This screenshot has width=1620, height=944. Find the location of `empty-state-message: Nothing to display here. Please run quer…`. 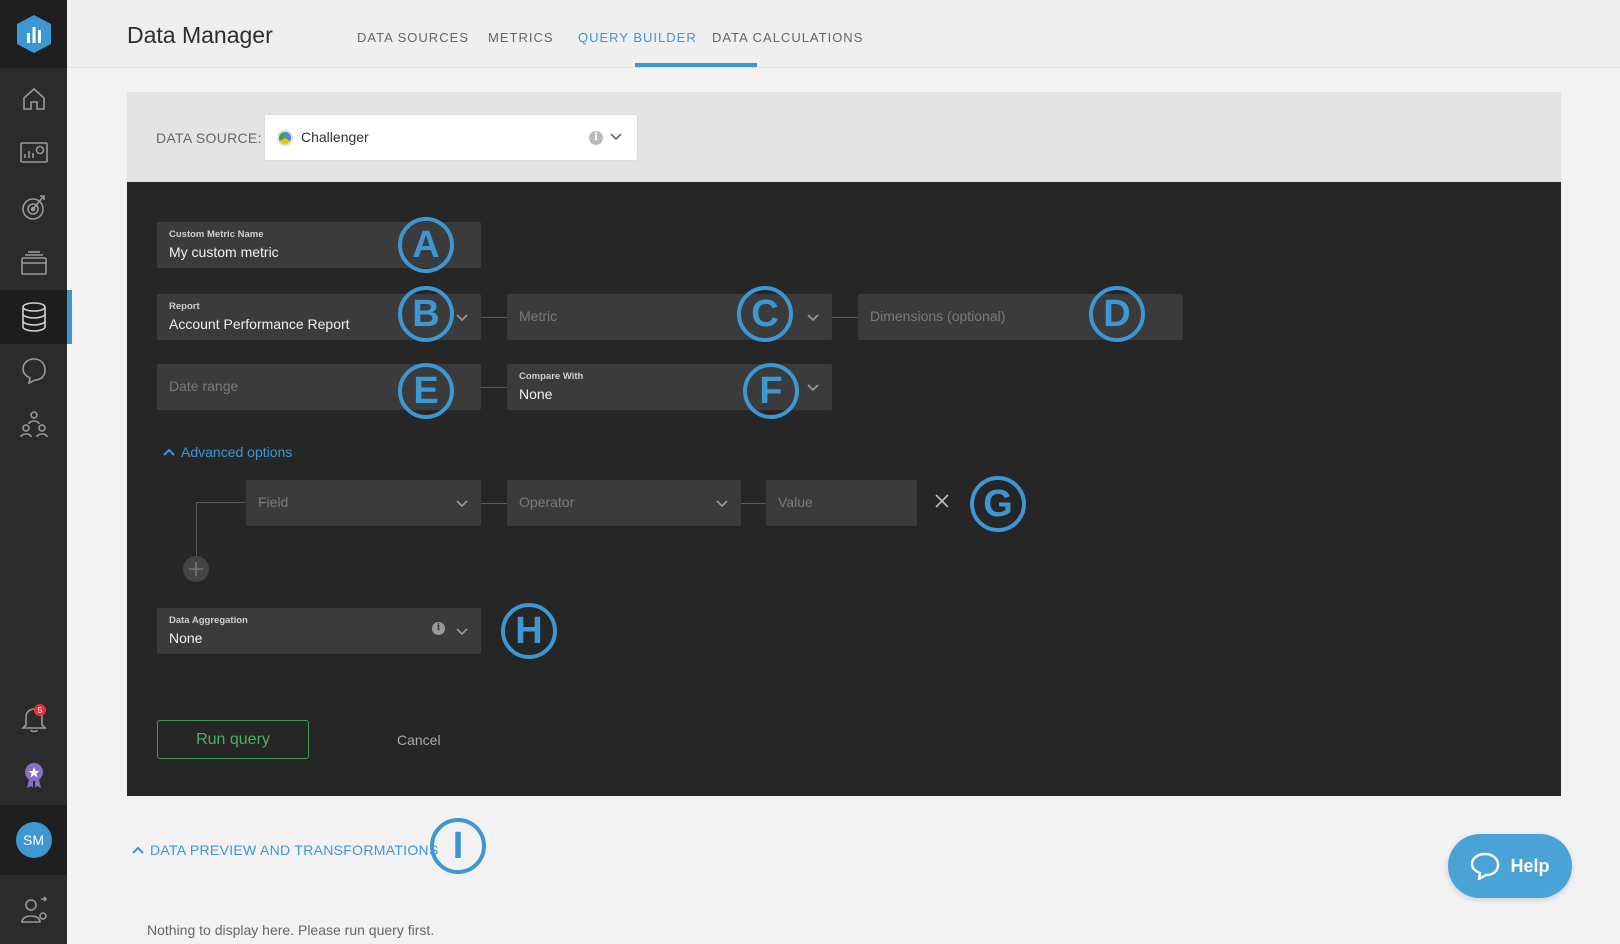

empty-state-message: Nothing to display here. Please run quer… is located at coordinates (291, 930).